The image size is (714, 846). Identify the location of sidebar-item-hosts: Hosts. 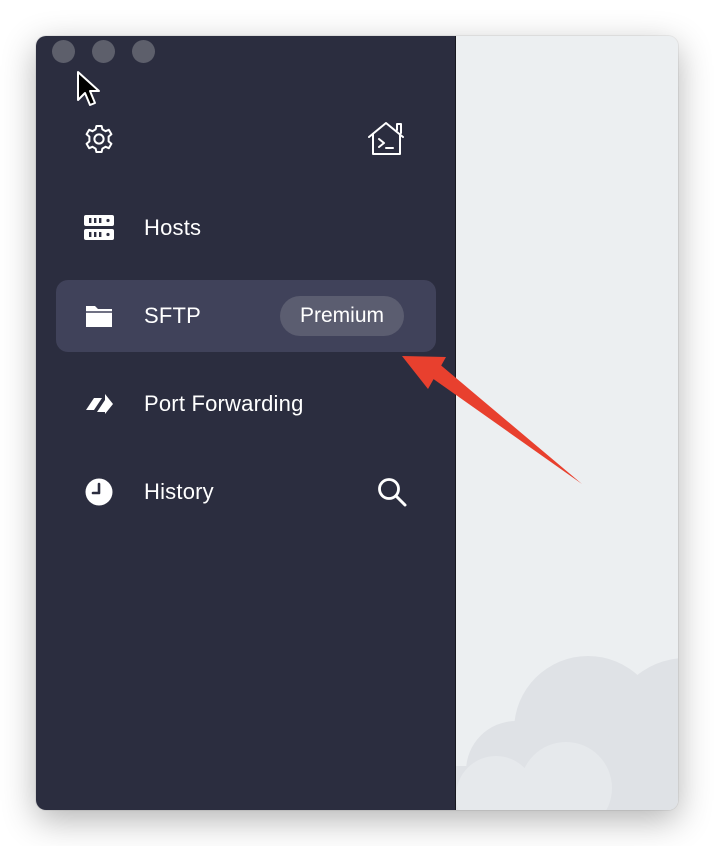
(246, 228).